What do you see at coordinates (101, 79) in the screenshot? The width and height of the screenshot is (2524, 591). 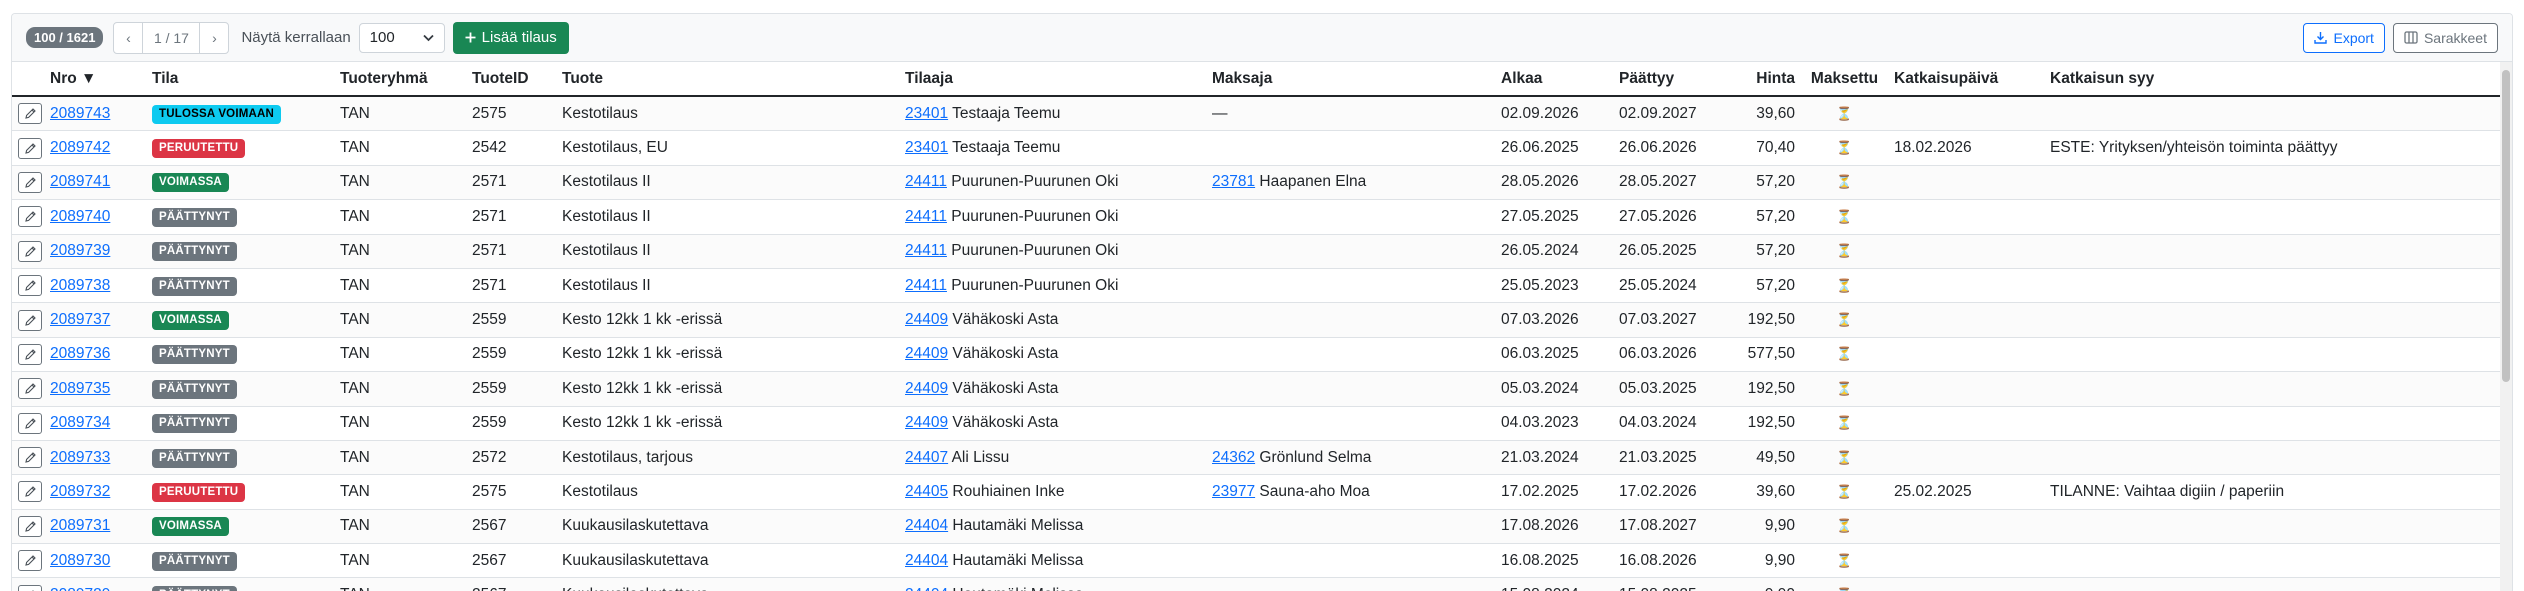 I see `header-nro: Nro ▼` at bounding box center [101, 79].